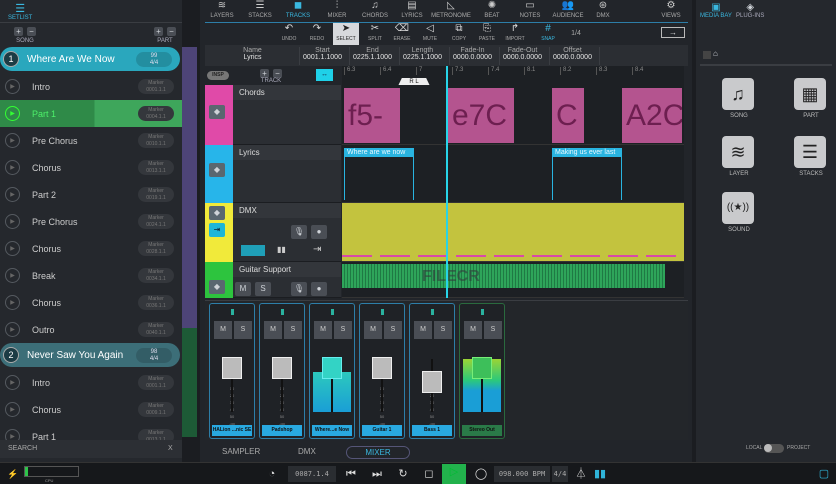 This screenshot has height=484, width=836. Describe the element at coordinates (403, 474) in the screenshot. I see `loop-button: ↻` at that location.